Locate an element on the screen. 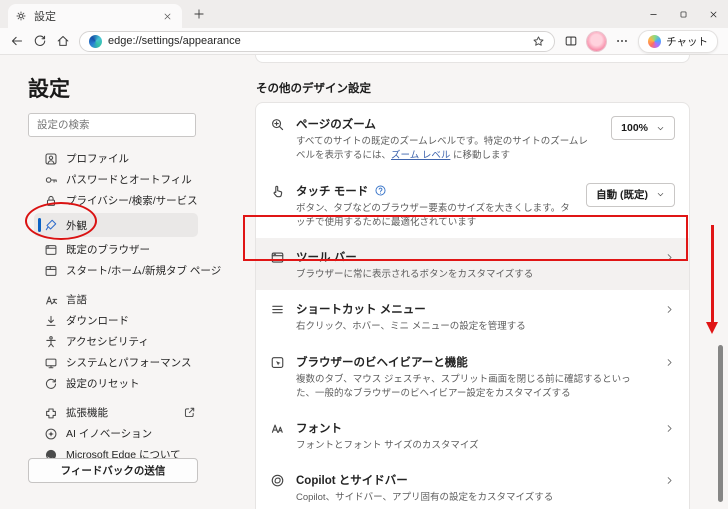  sidebar-item-downloads: ダウンロード is located at coordinates (120, 320).